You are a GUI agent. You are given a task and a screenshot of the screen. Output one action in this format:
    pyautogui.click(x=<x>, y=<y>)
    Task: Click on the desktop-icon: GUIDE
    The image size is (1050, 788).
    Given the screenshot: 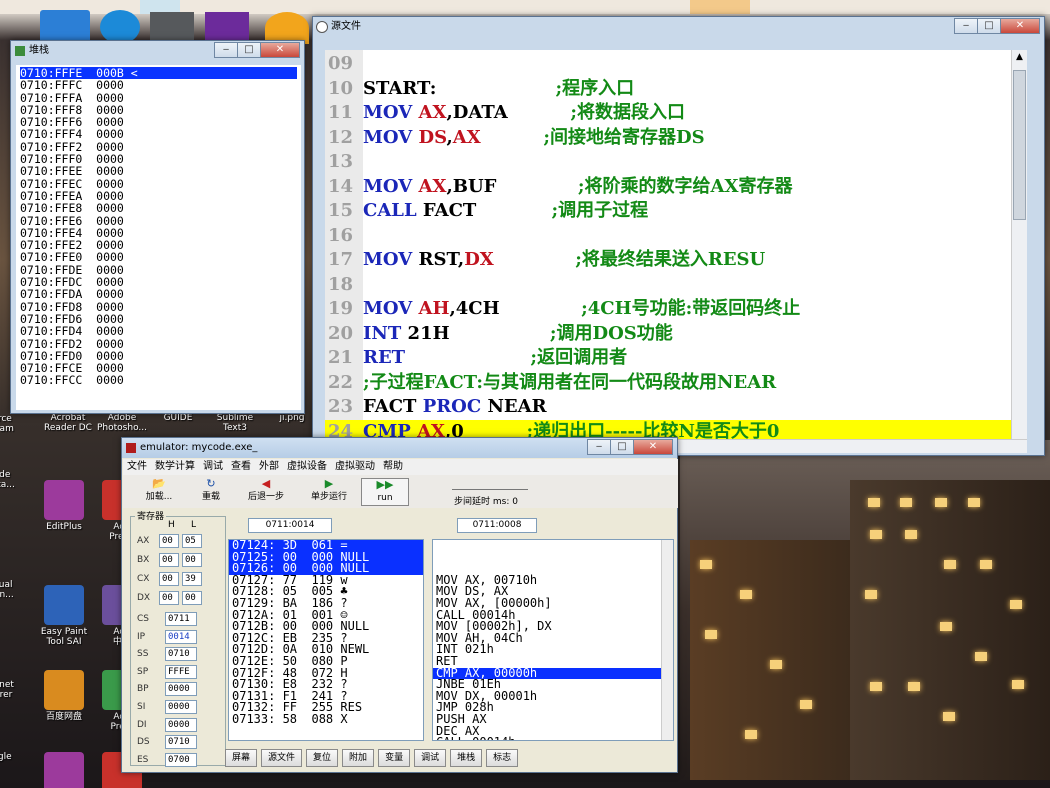 What is the action you would take?
    pyautogui.click(x=178, y=418)
    